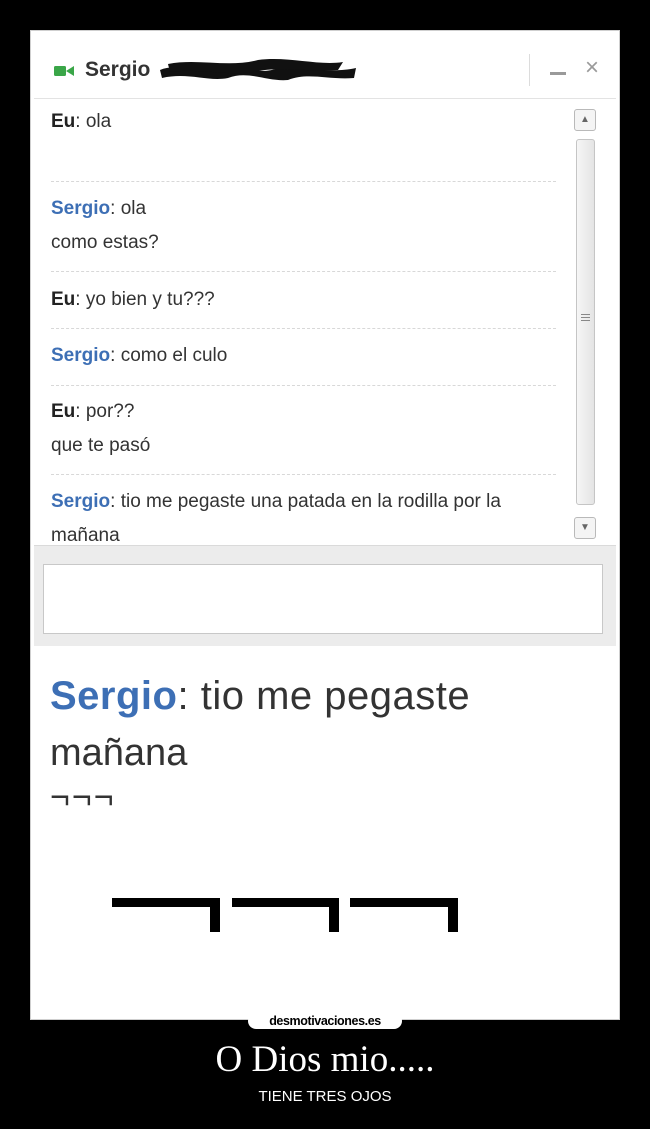 Image resolution: width=650 pixels, height=1129 pixels. What do you see at coordinates (105, 225) in the screenshot?
I see `message-sergio: Sergio: ola como estas?` at bounding box center [105, 225].